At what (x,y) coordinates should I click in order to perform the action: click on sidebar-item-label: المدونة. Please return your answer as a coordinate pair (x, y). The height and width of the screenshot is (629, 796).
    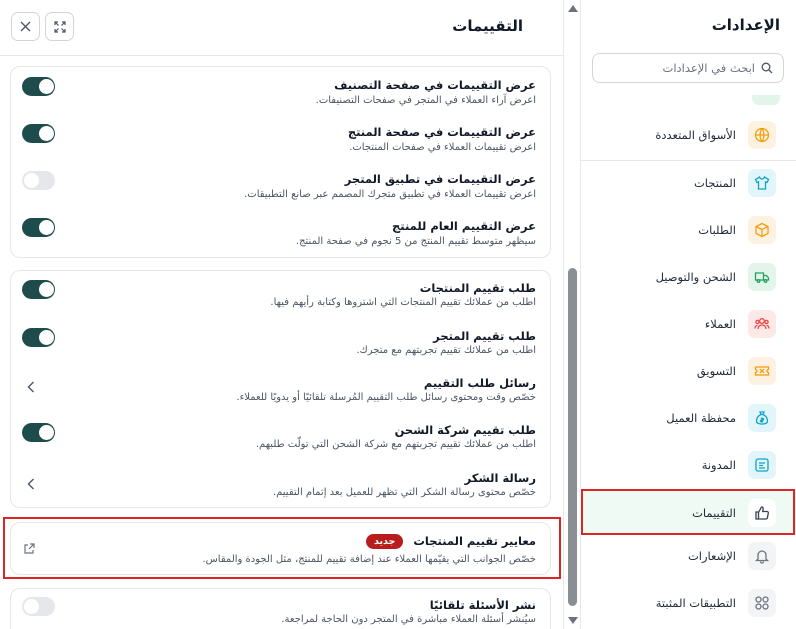
    Looking at the image, I should click on (718, 465).